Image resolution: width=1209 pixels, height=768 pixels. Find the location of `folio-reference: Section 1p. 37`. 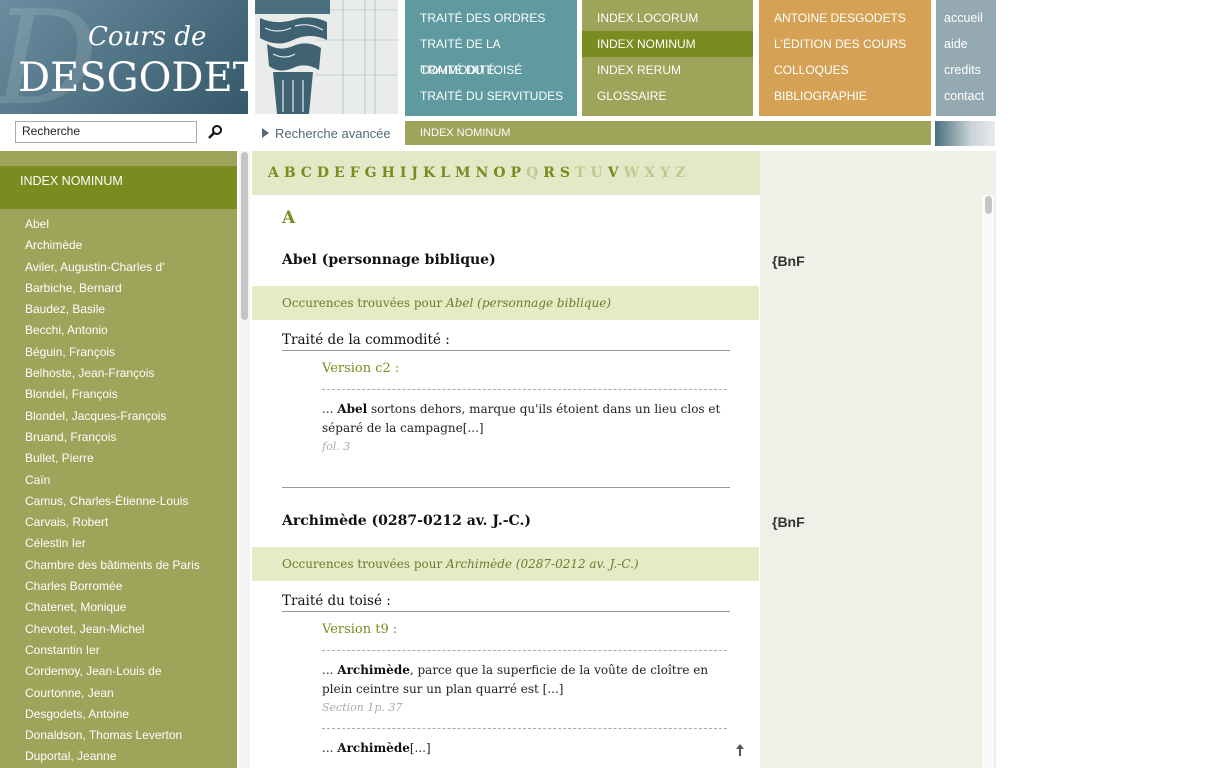

folio-reference: Section 1p. 37 is located at coordinates (362, 707).